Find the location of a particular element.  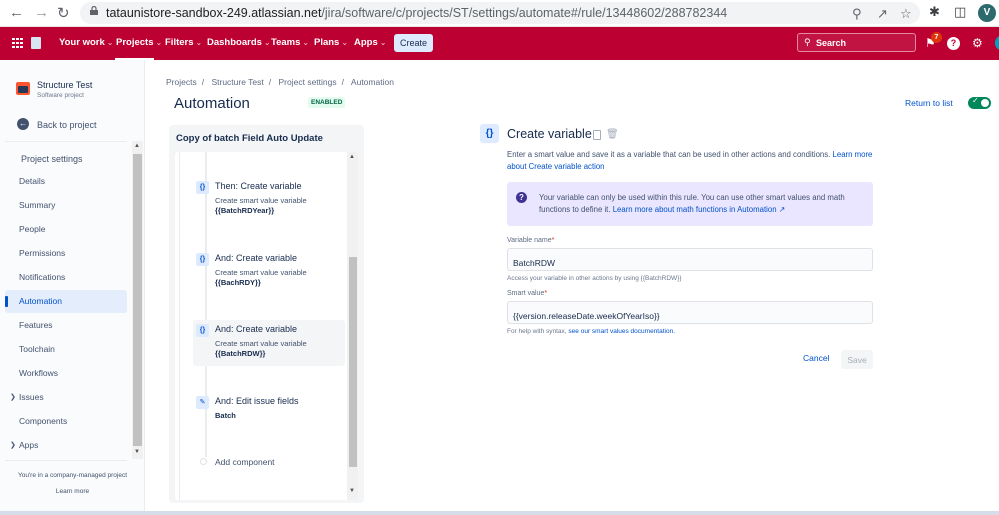

sidebar-heading: Project settings is located at coordinates (52, 159).